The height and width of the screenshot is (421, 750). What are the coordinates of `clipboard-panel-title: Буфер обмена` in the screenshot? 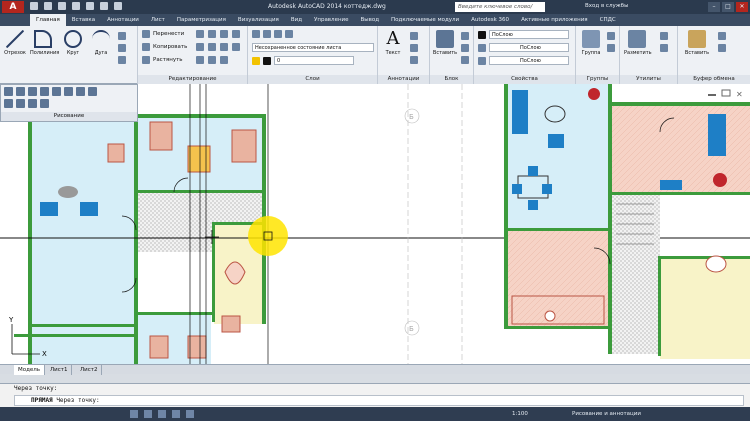 It's located at (714, 79).